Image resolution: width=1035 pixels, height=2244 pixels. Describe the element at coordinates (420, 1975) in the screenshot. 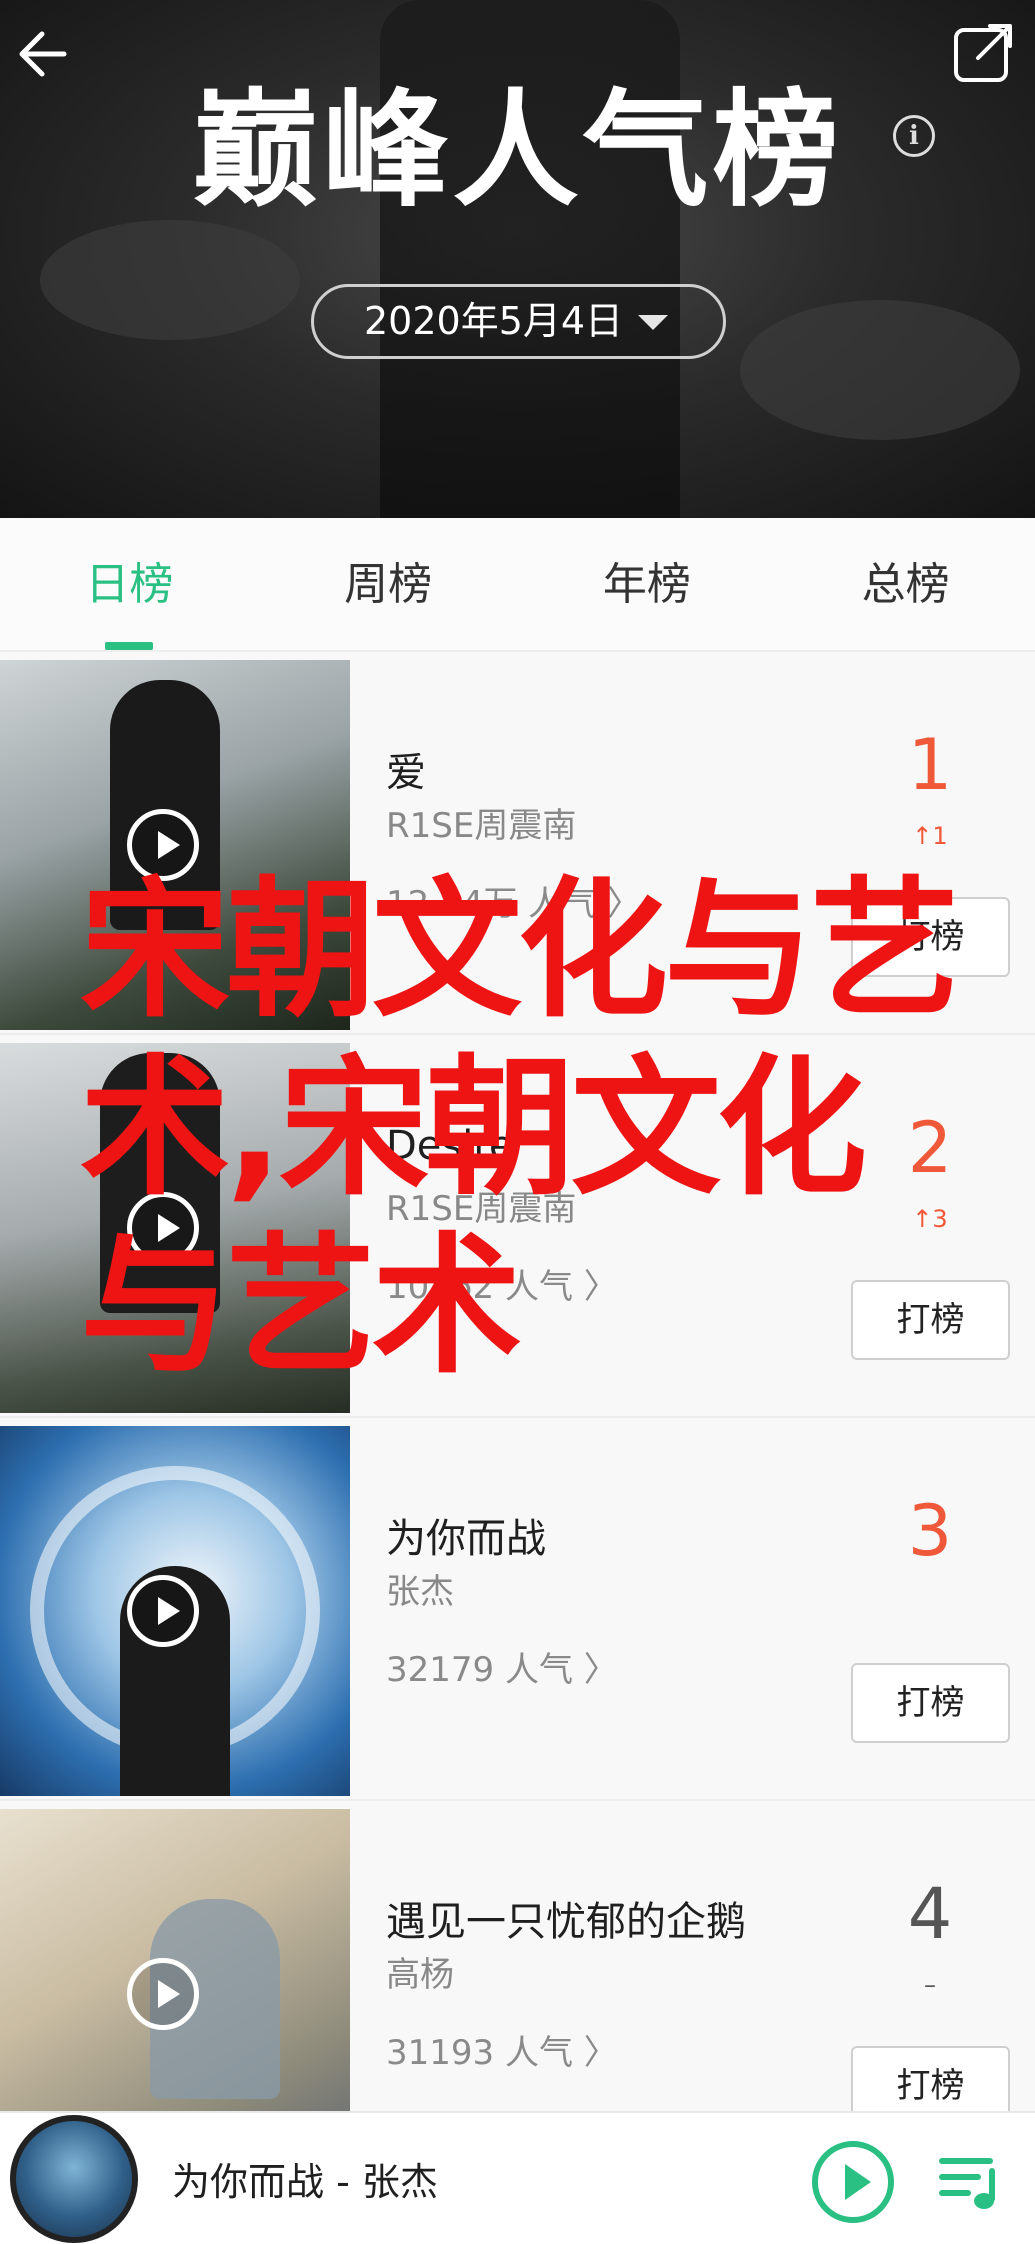

I see `artist-name: 高杨` at that location.